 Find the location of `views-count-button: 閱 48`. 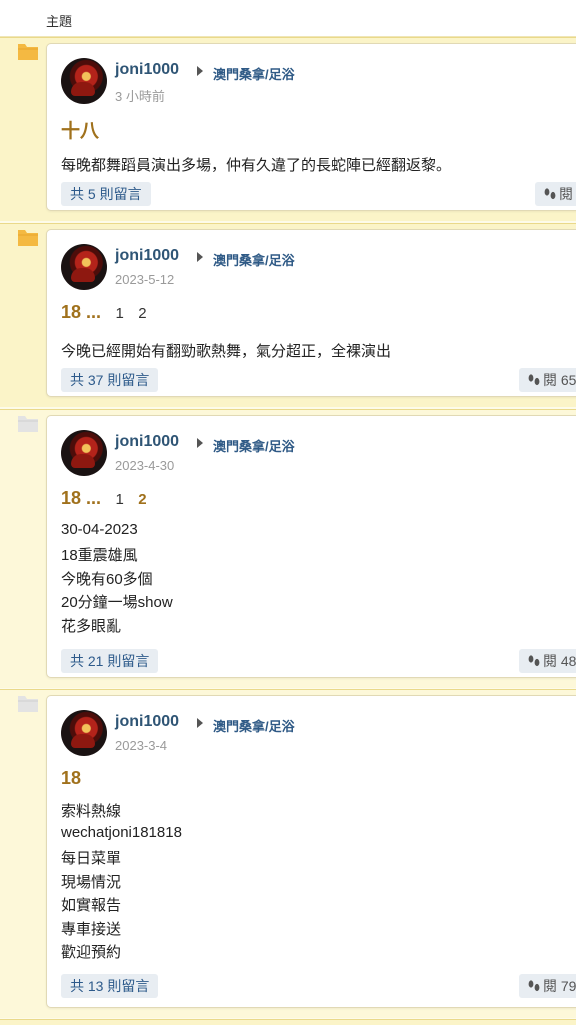

views-count-button: 閱 48 is located at coordinates (547, 661).